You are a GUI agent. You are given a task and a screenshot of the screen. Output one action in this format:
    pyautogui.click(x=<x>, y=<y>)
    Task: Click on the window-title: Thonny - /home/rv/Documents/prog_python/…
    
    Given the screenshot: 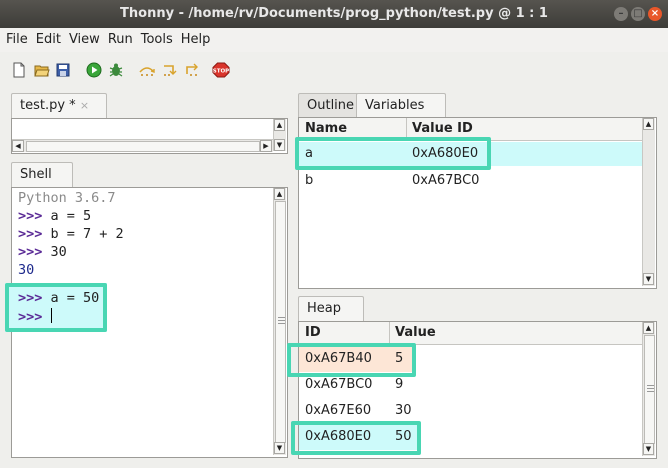 What is the action you would take?
    pyautogui.click(x=334, y=13)
    